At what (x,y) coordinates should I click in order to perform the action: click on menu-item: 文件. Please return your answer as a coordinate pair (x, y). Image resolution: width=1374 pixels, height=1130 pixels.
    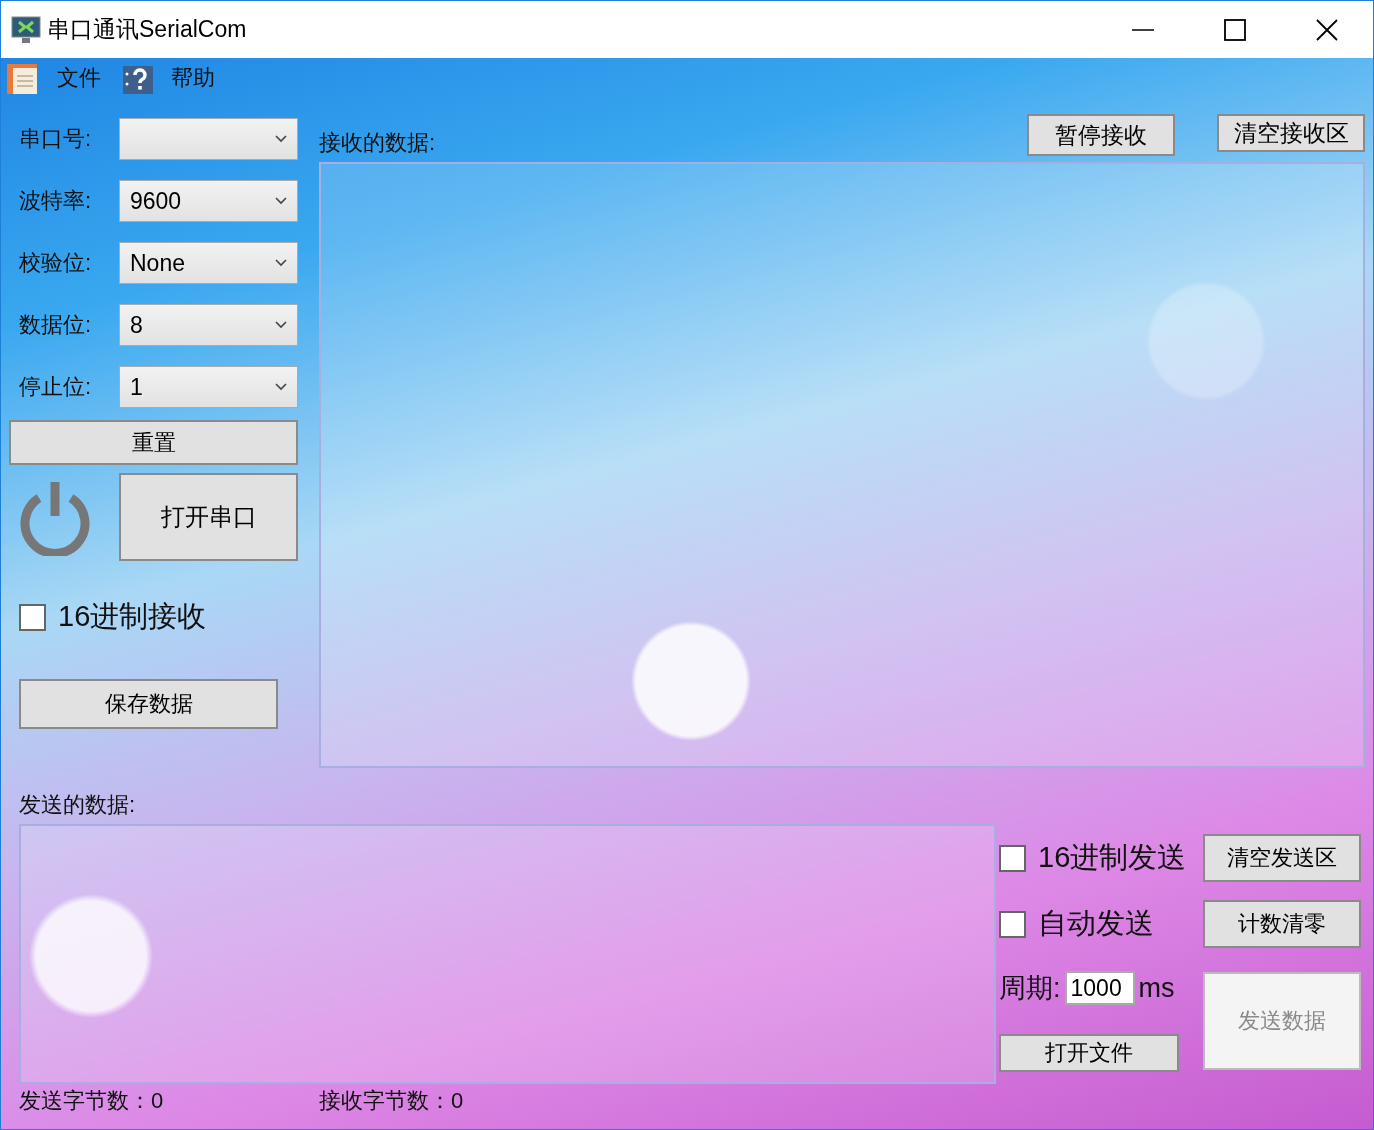
    Looking at the image, I should click on (57, 78).